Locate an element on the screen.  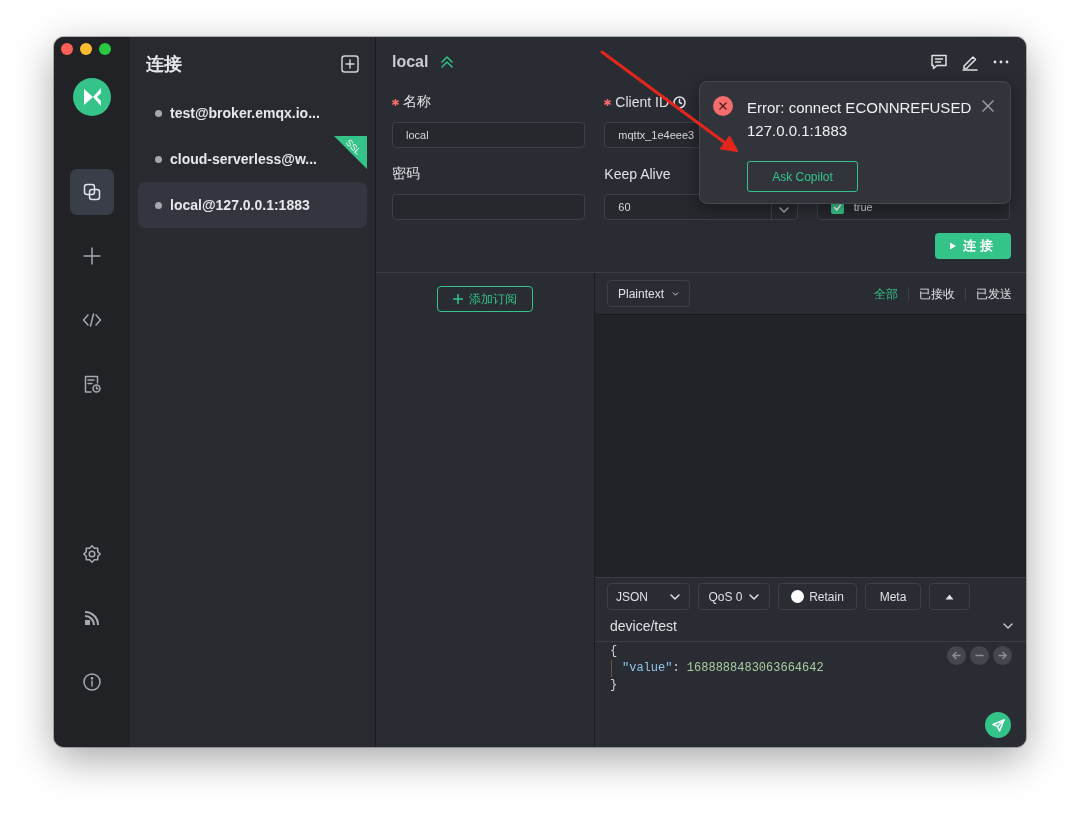
field-label: 名称 is located at coordinates (417, 102).